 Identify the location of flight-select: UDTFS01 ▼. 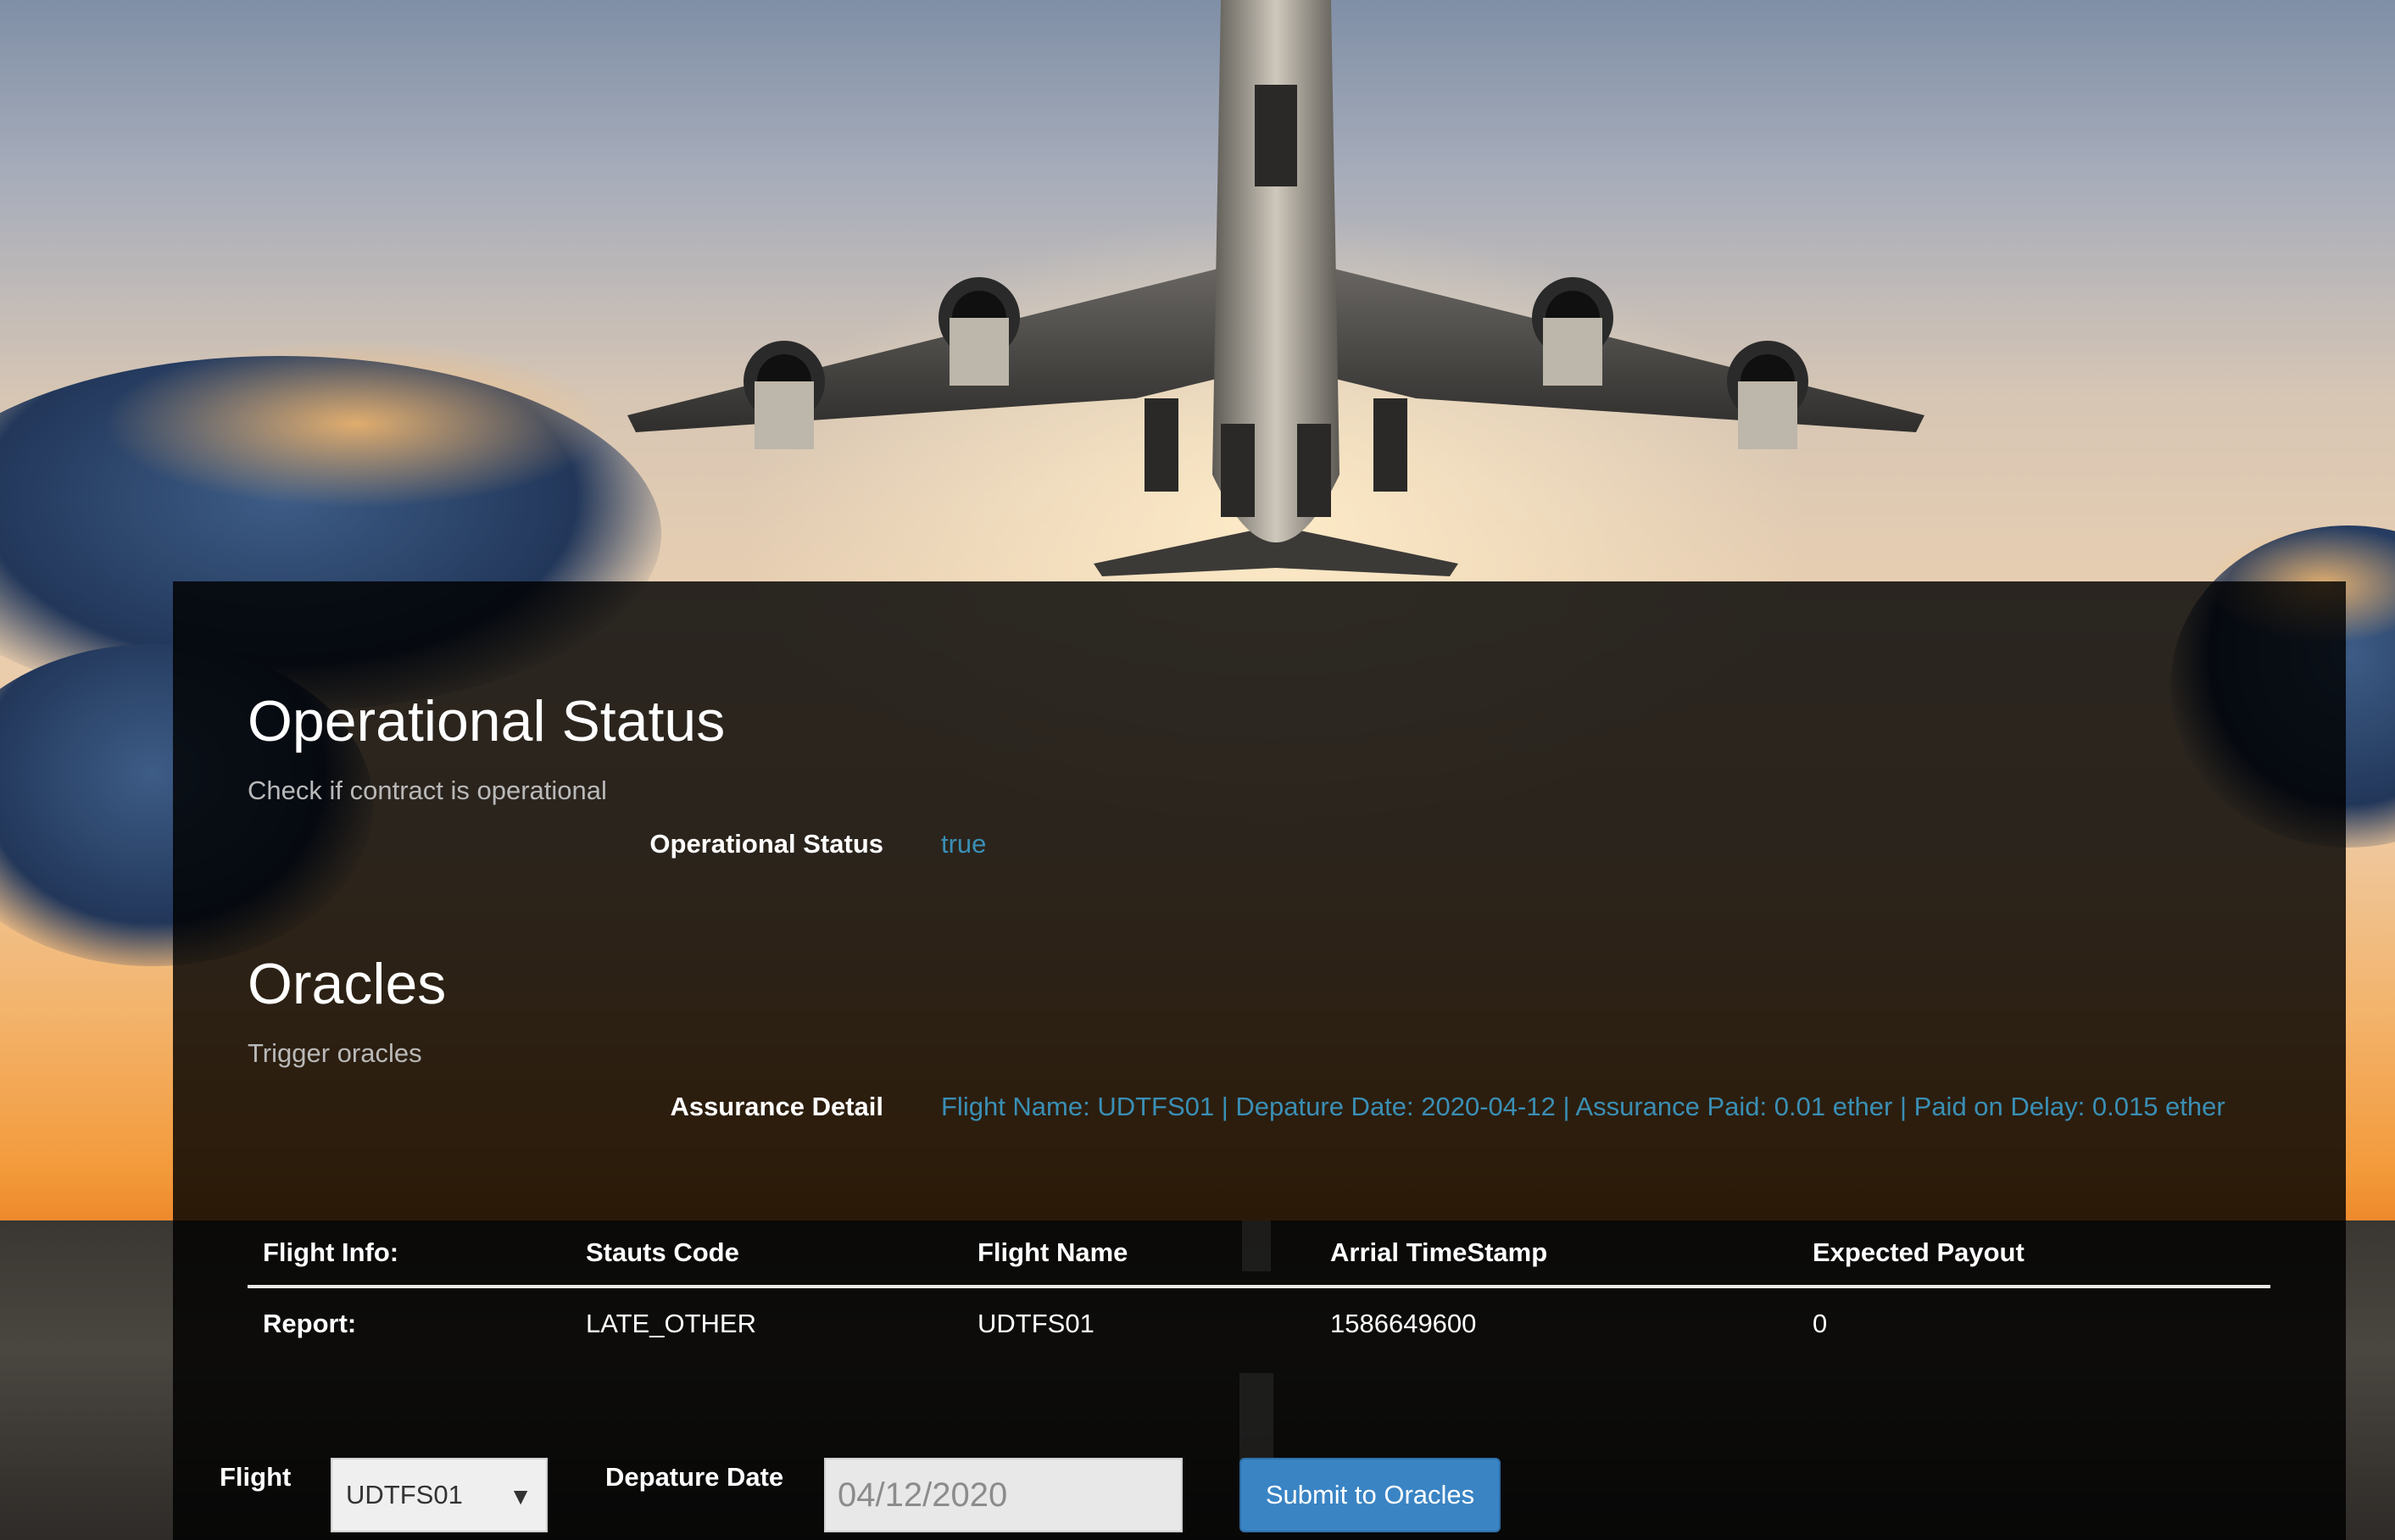
(439, 1495).